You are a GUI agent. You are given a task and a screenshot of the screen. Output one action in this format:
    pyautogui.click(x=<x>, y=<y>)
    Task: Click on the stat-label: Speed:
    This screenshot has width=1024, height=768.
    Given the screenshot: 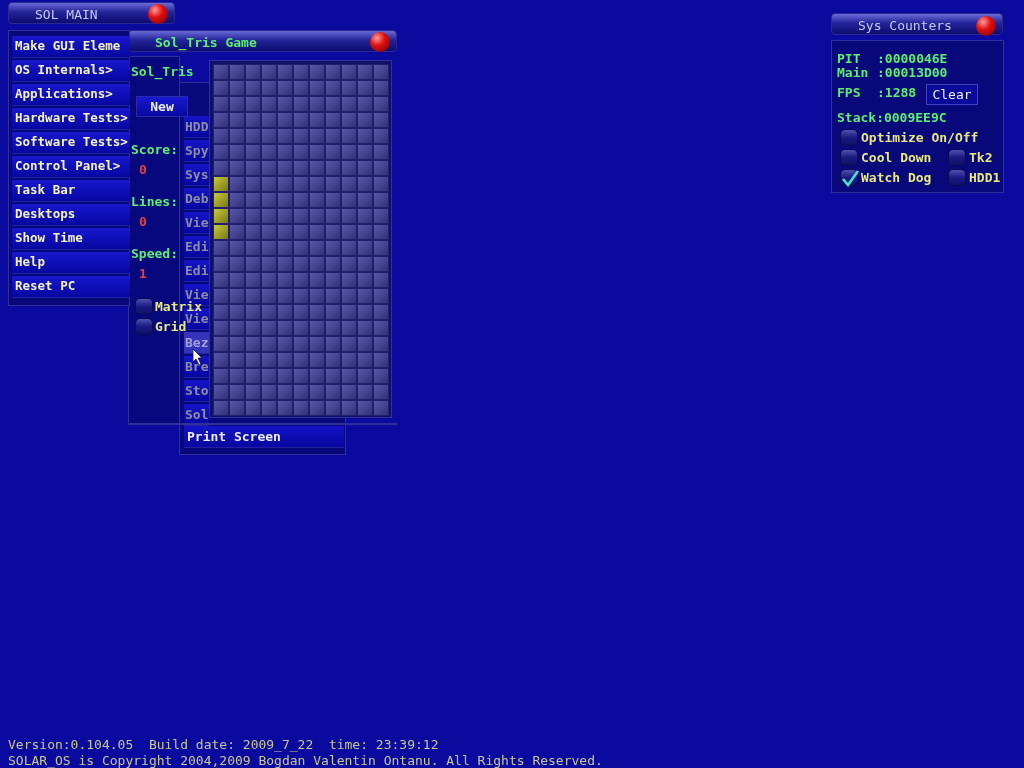 What is the action you would take?
    pyautogui.click(x=154, y=254)
    